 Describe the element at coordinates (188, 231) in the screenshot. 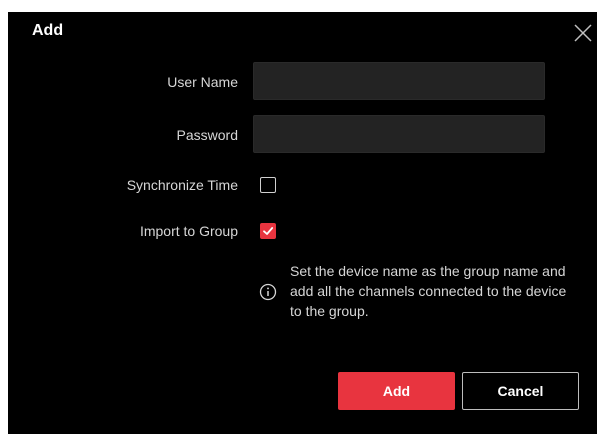

I see `import-to-group-label: Import to Group` at that location.